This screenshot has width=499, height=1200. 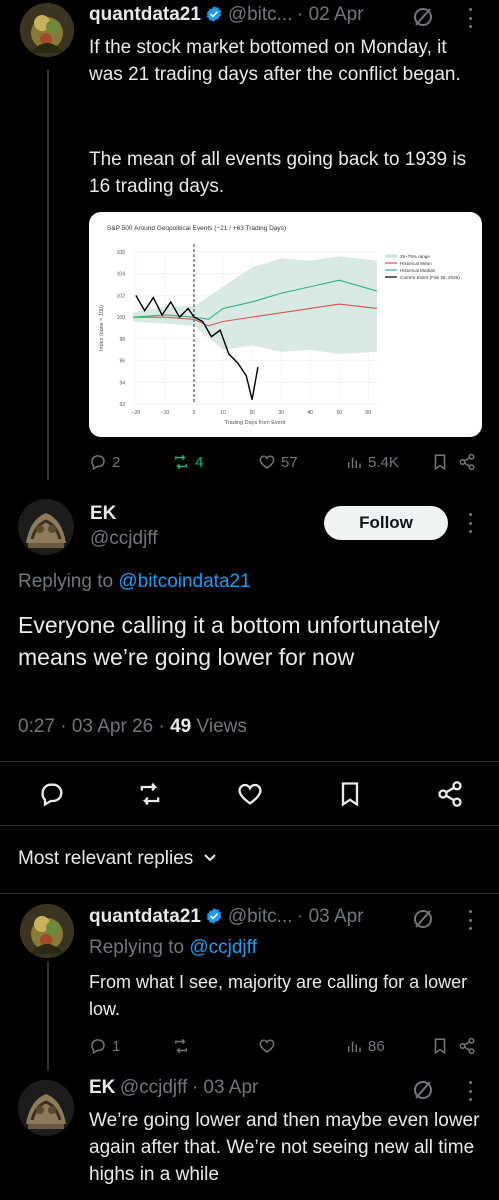 What do you see at coordinates (365, 1046) in the screenshot?
I see `views-button: 86` at bounding box center [365, 1046].